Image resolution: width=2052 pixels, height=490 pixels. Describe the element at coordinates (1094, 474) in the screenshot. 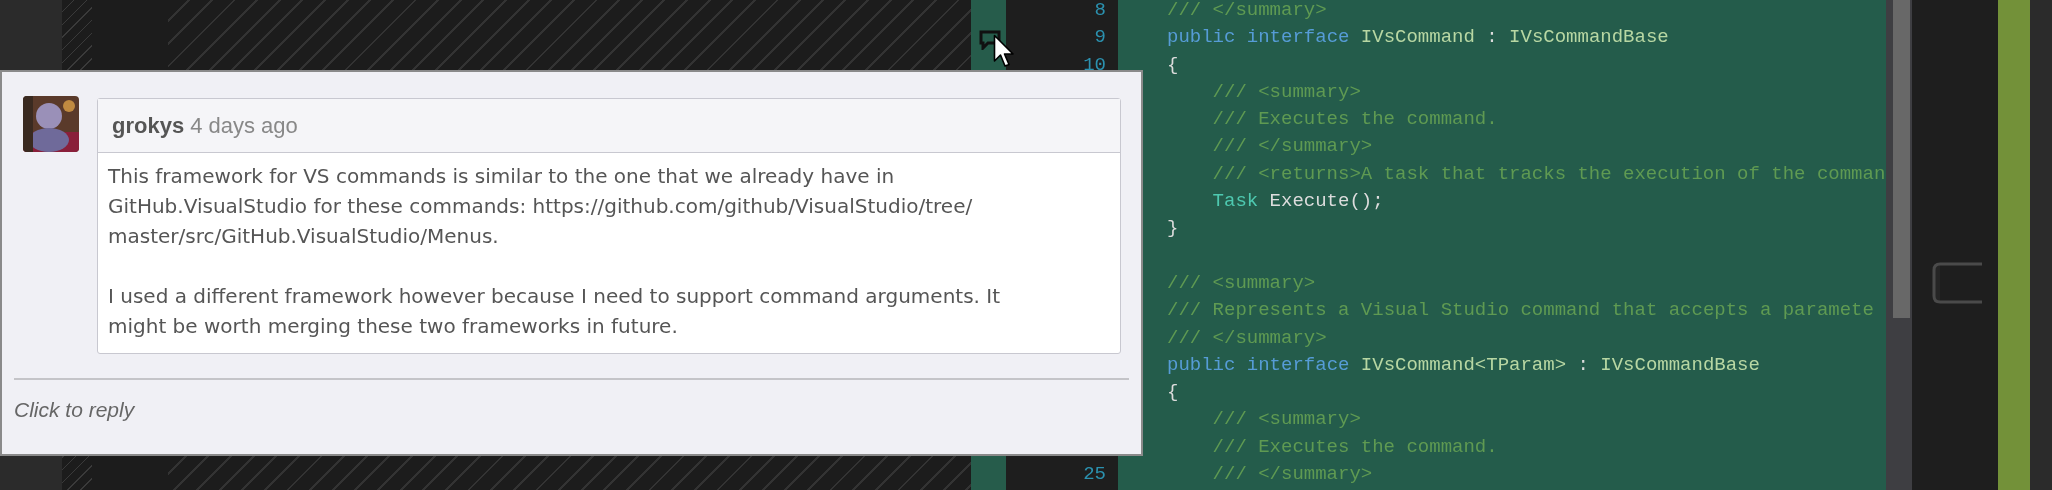

I see `line-number: 25` at that location.